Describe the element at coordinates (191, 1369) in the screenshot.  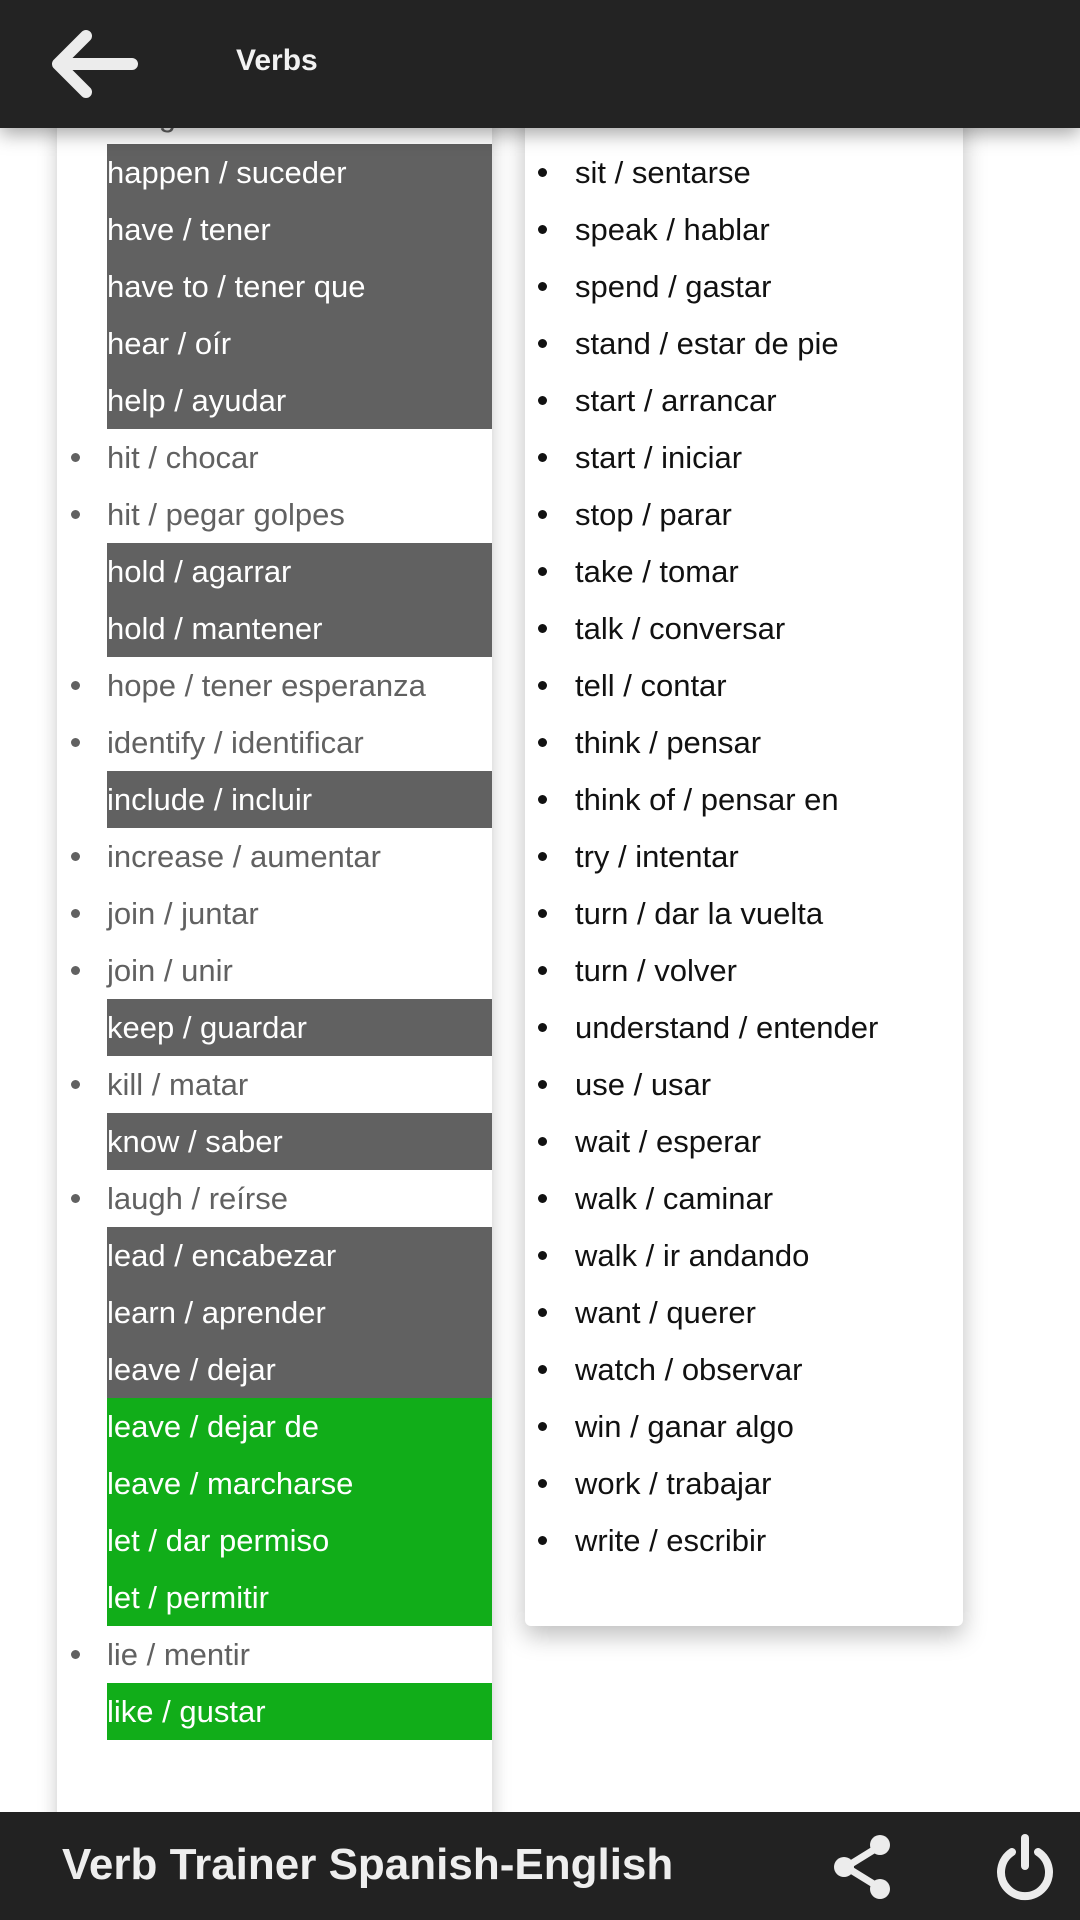
I see `verb-label: leave / dejar` at that location.